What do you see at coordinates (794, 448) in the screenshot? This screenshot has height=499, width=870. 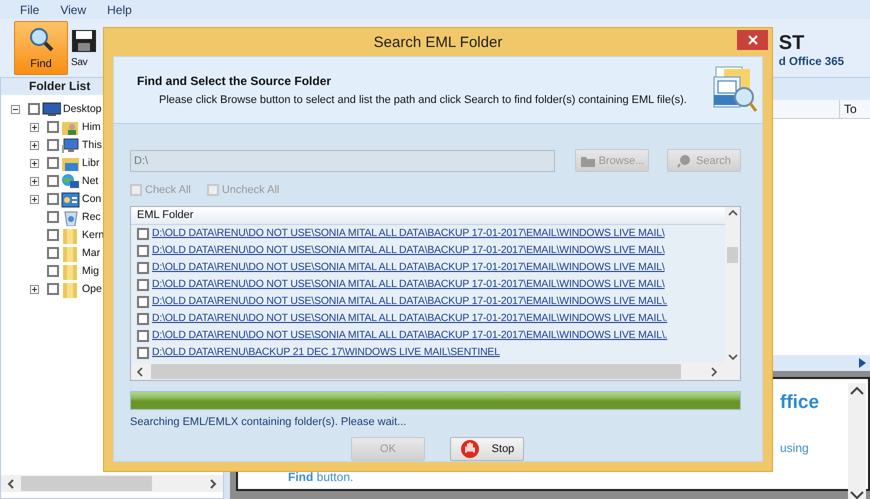 I see `preview-text: using` at bounding box center [794, 448].